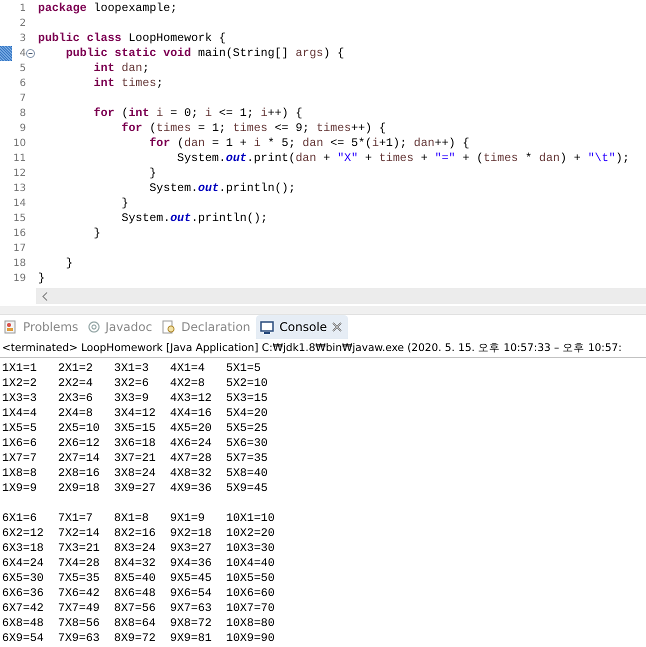  Describe the element at coordinates (135, 473) in the screenshot. I see `output-text: 3X8=24` at that location.